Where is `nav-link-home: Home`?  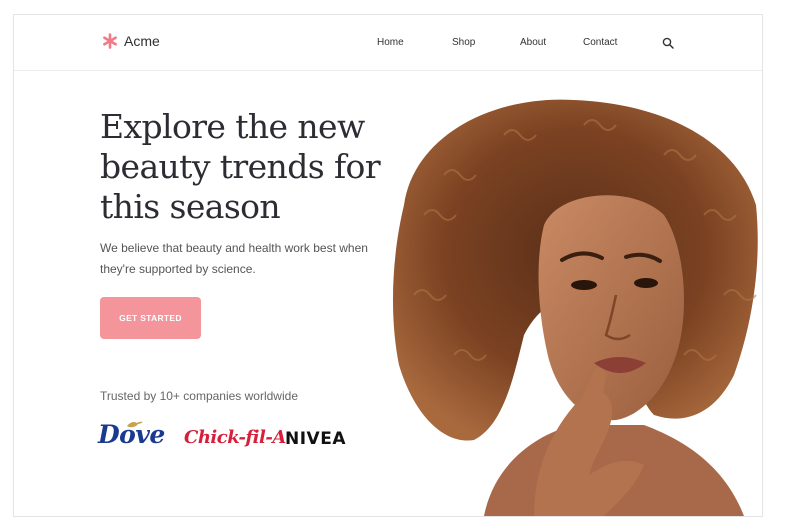
nav-link-home: Home is located at coordinates (390, 42).